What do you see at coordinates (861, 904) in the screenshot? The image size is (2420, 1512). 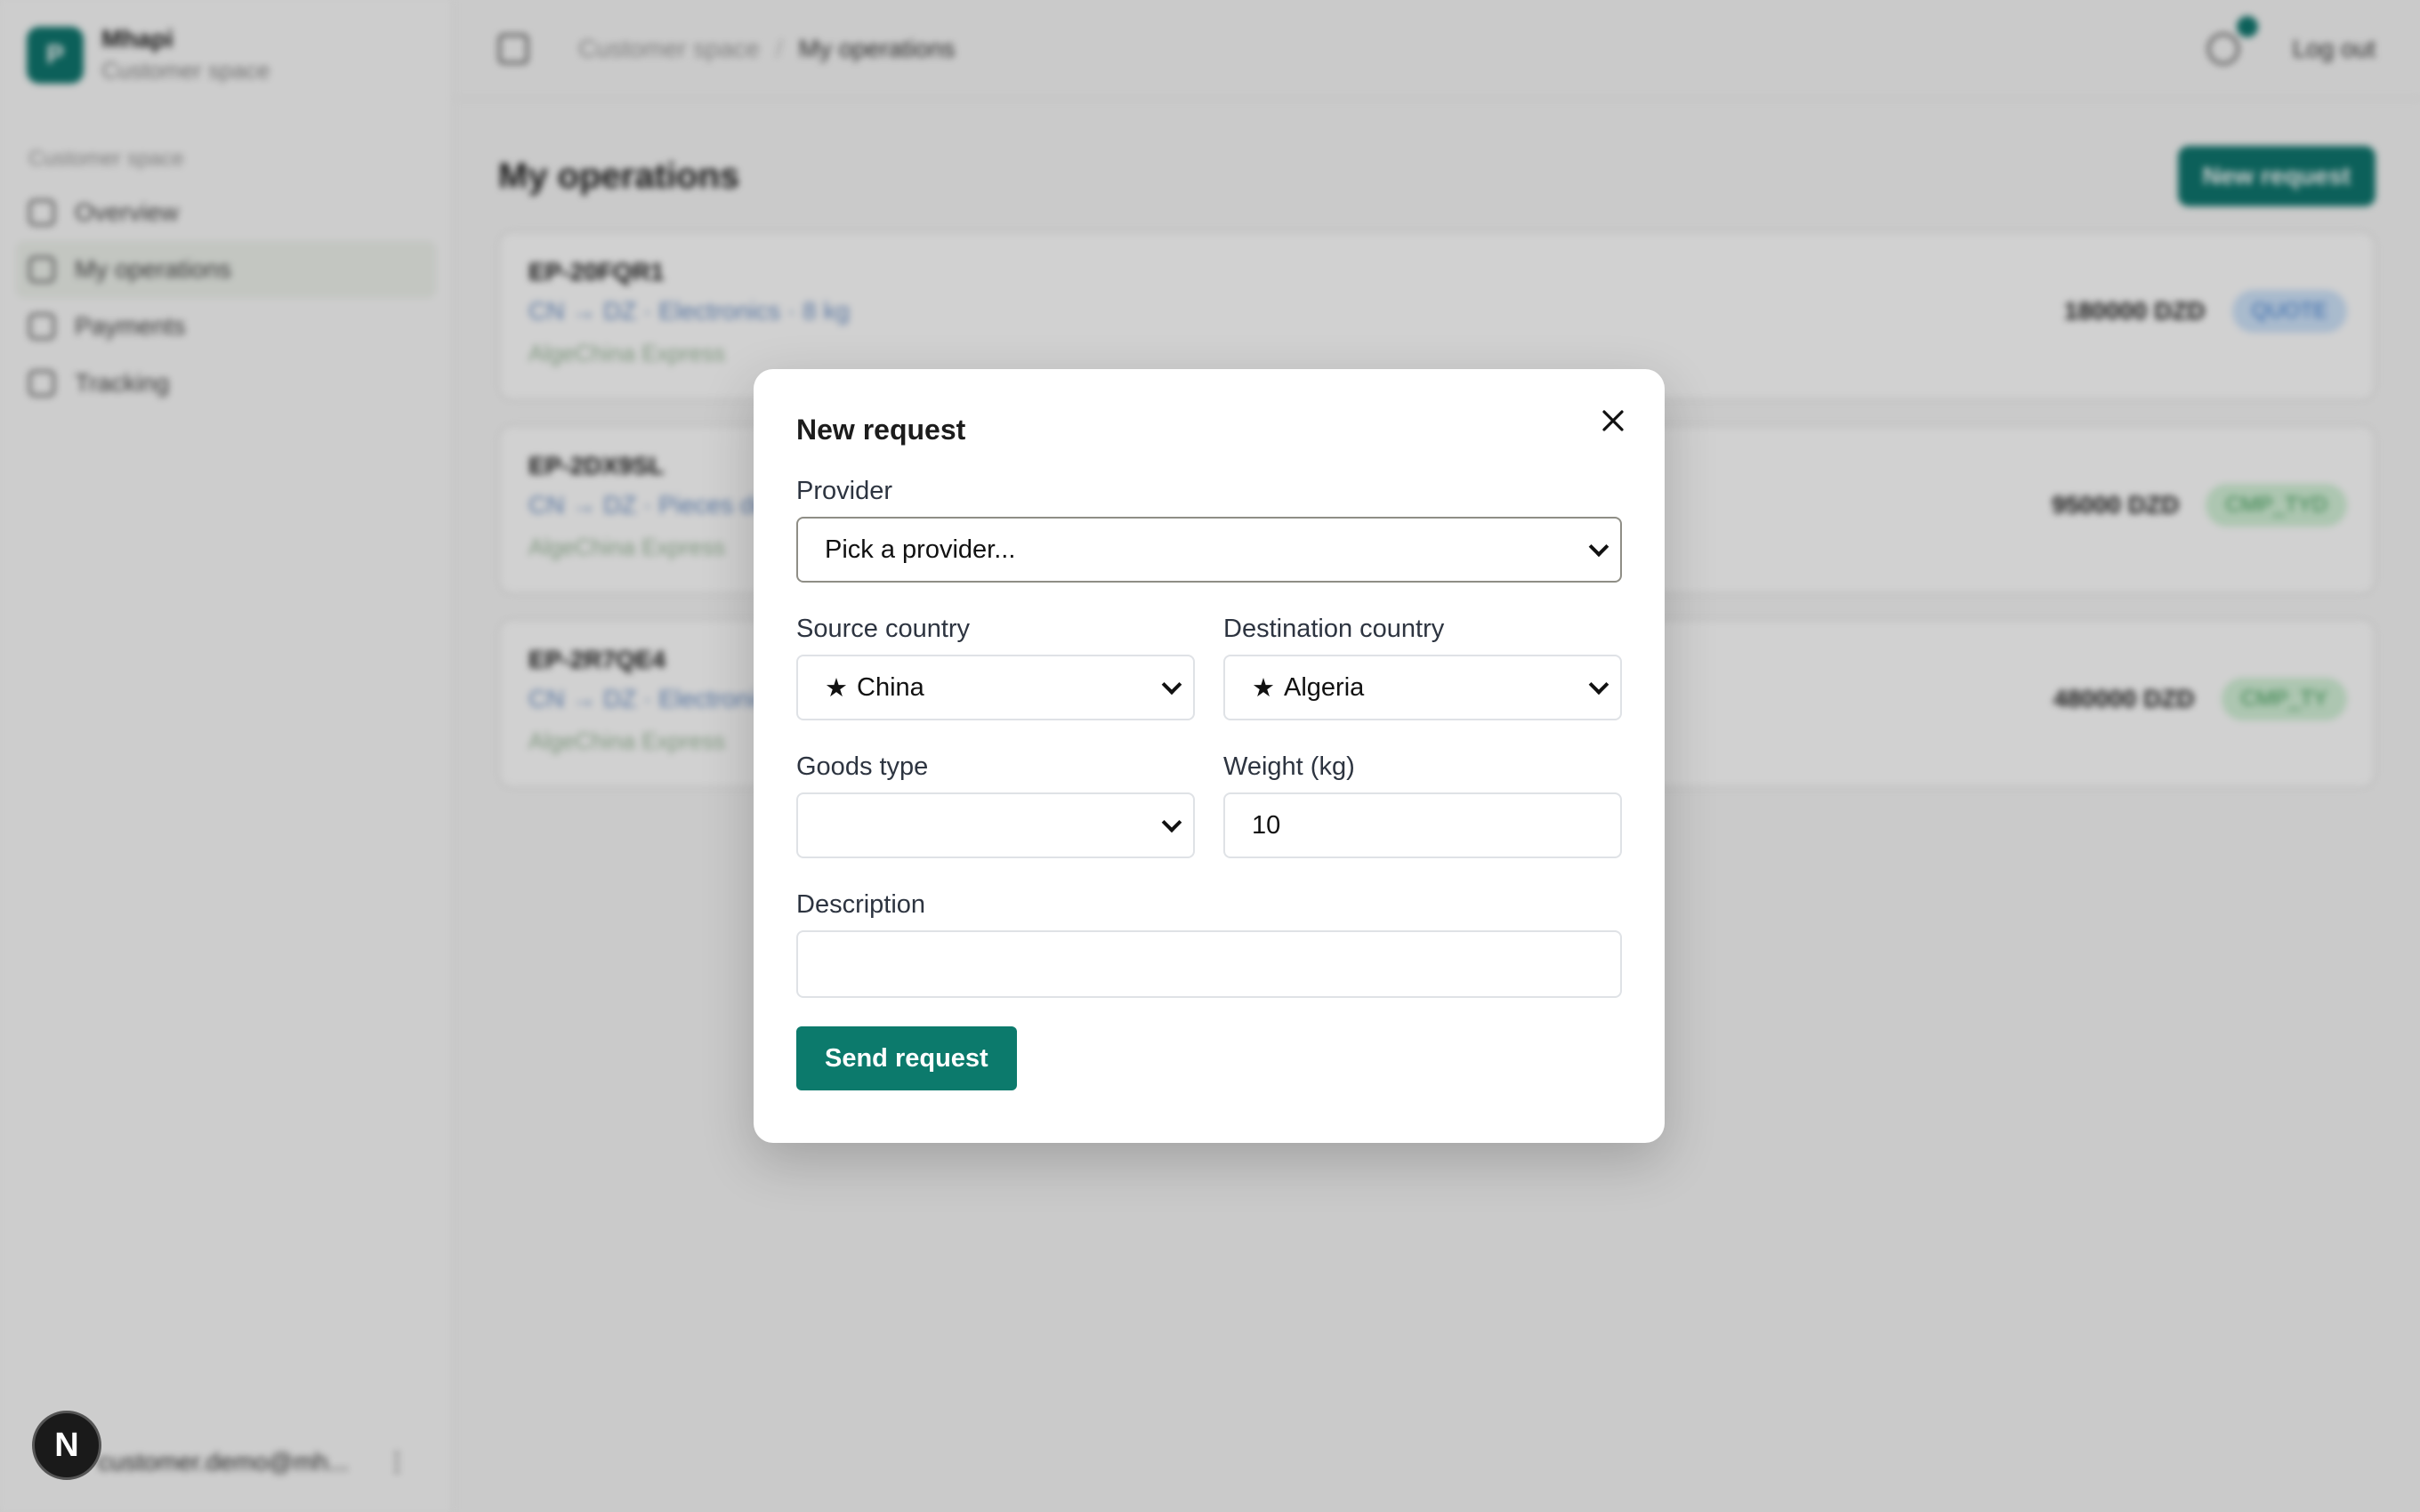 I see `description-label: Description` at bounding box center [861, 904].